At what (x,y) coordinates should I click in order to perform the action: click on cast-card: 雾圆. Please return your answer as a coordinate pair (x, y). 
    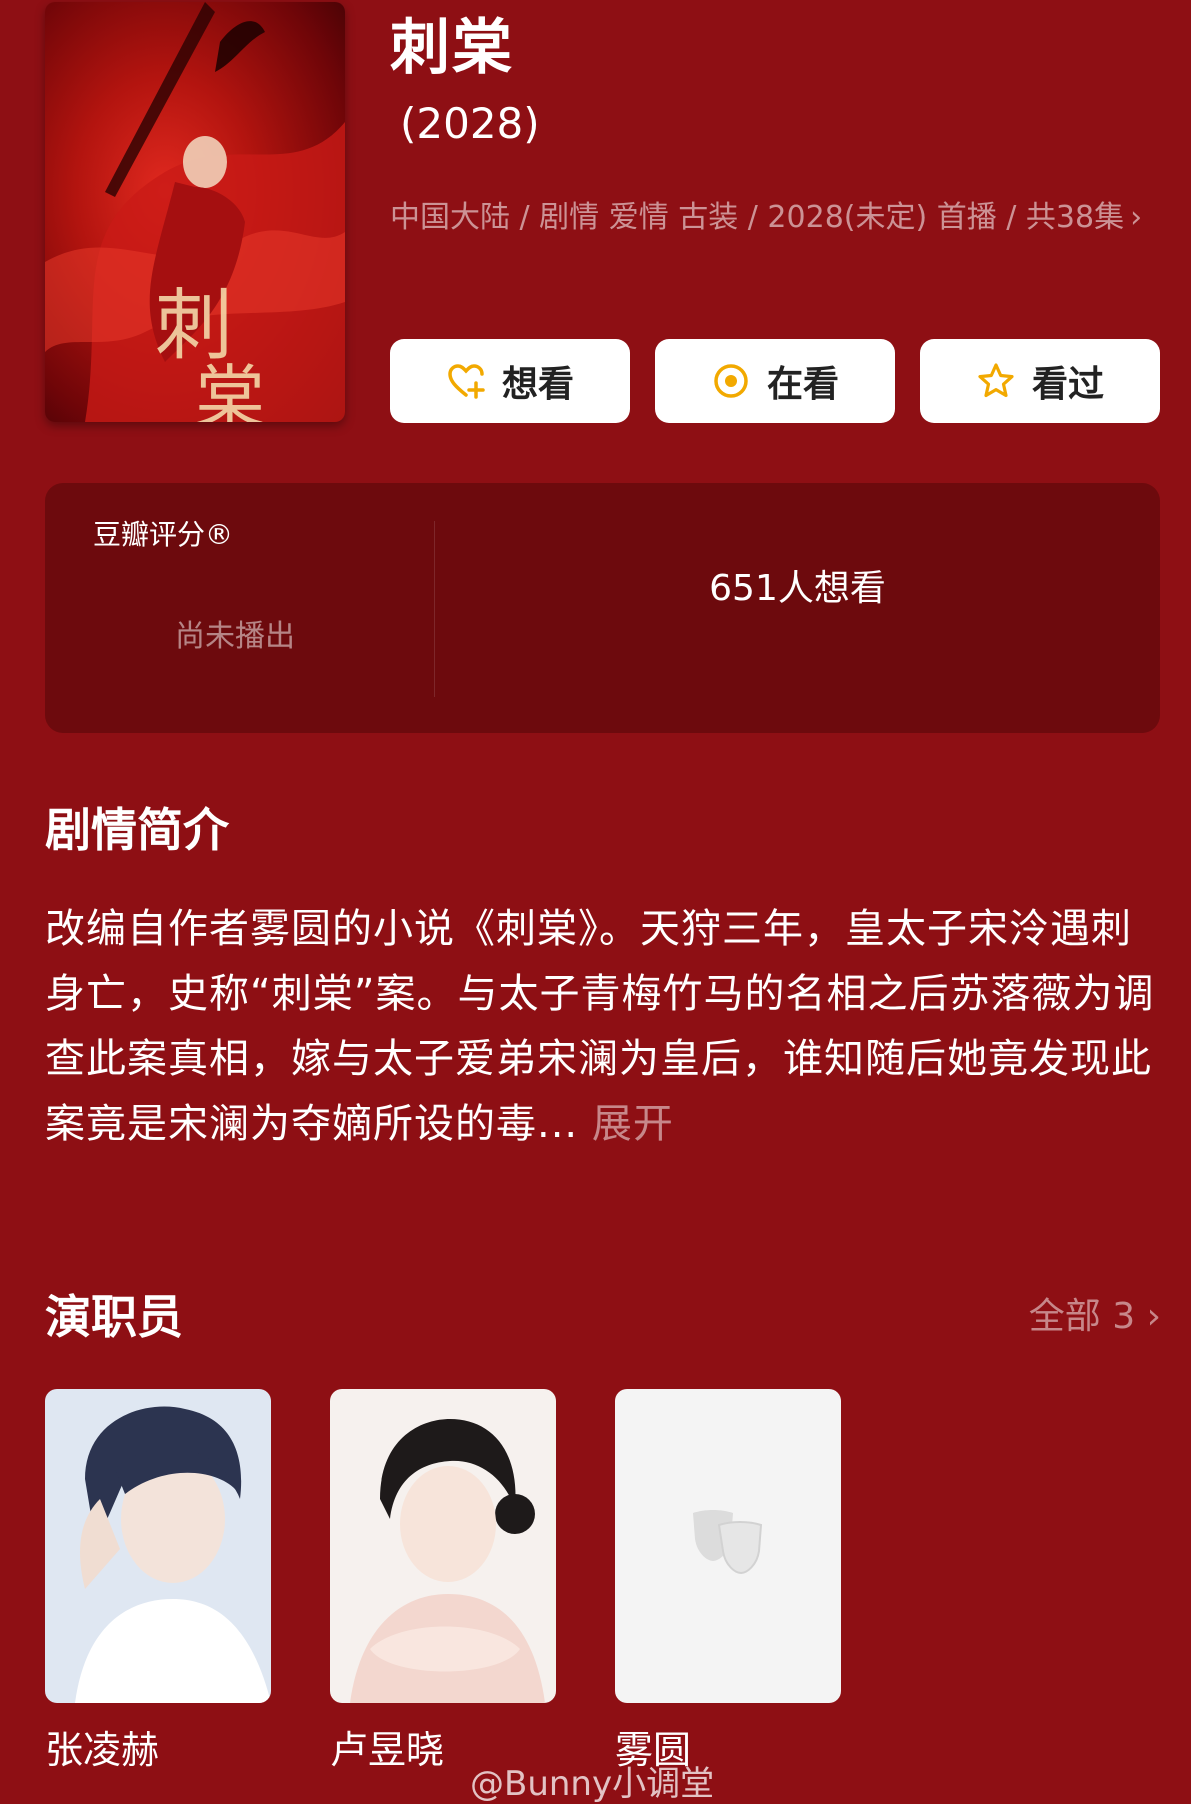
    Looking at the image, I should click on (728, 1582).